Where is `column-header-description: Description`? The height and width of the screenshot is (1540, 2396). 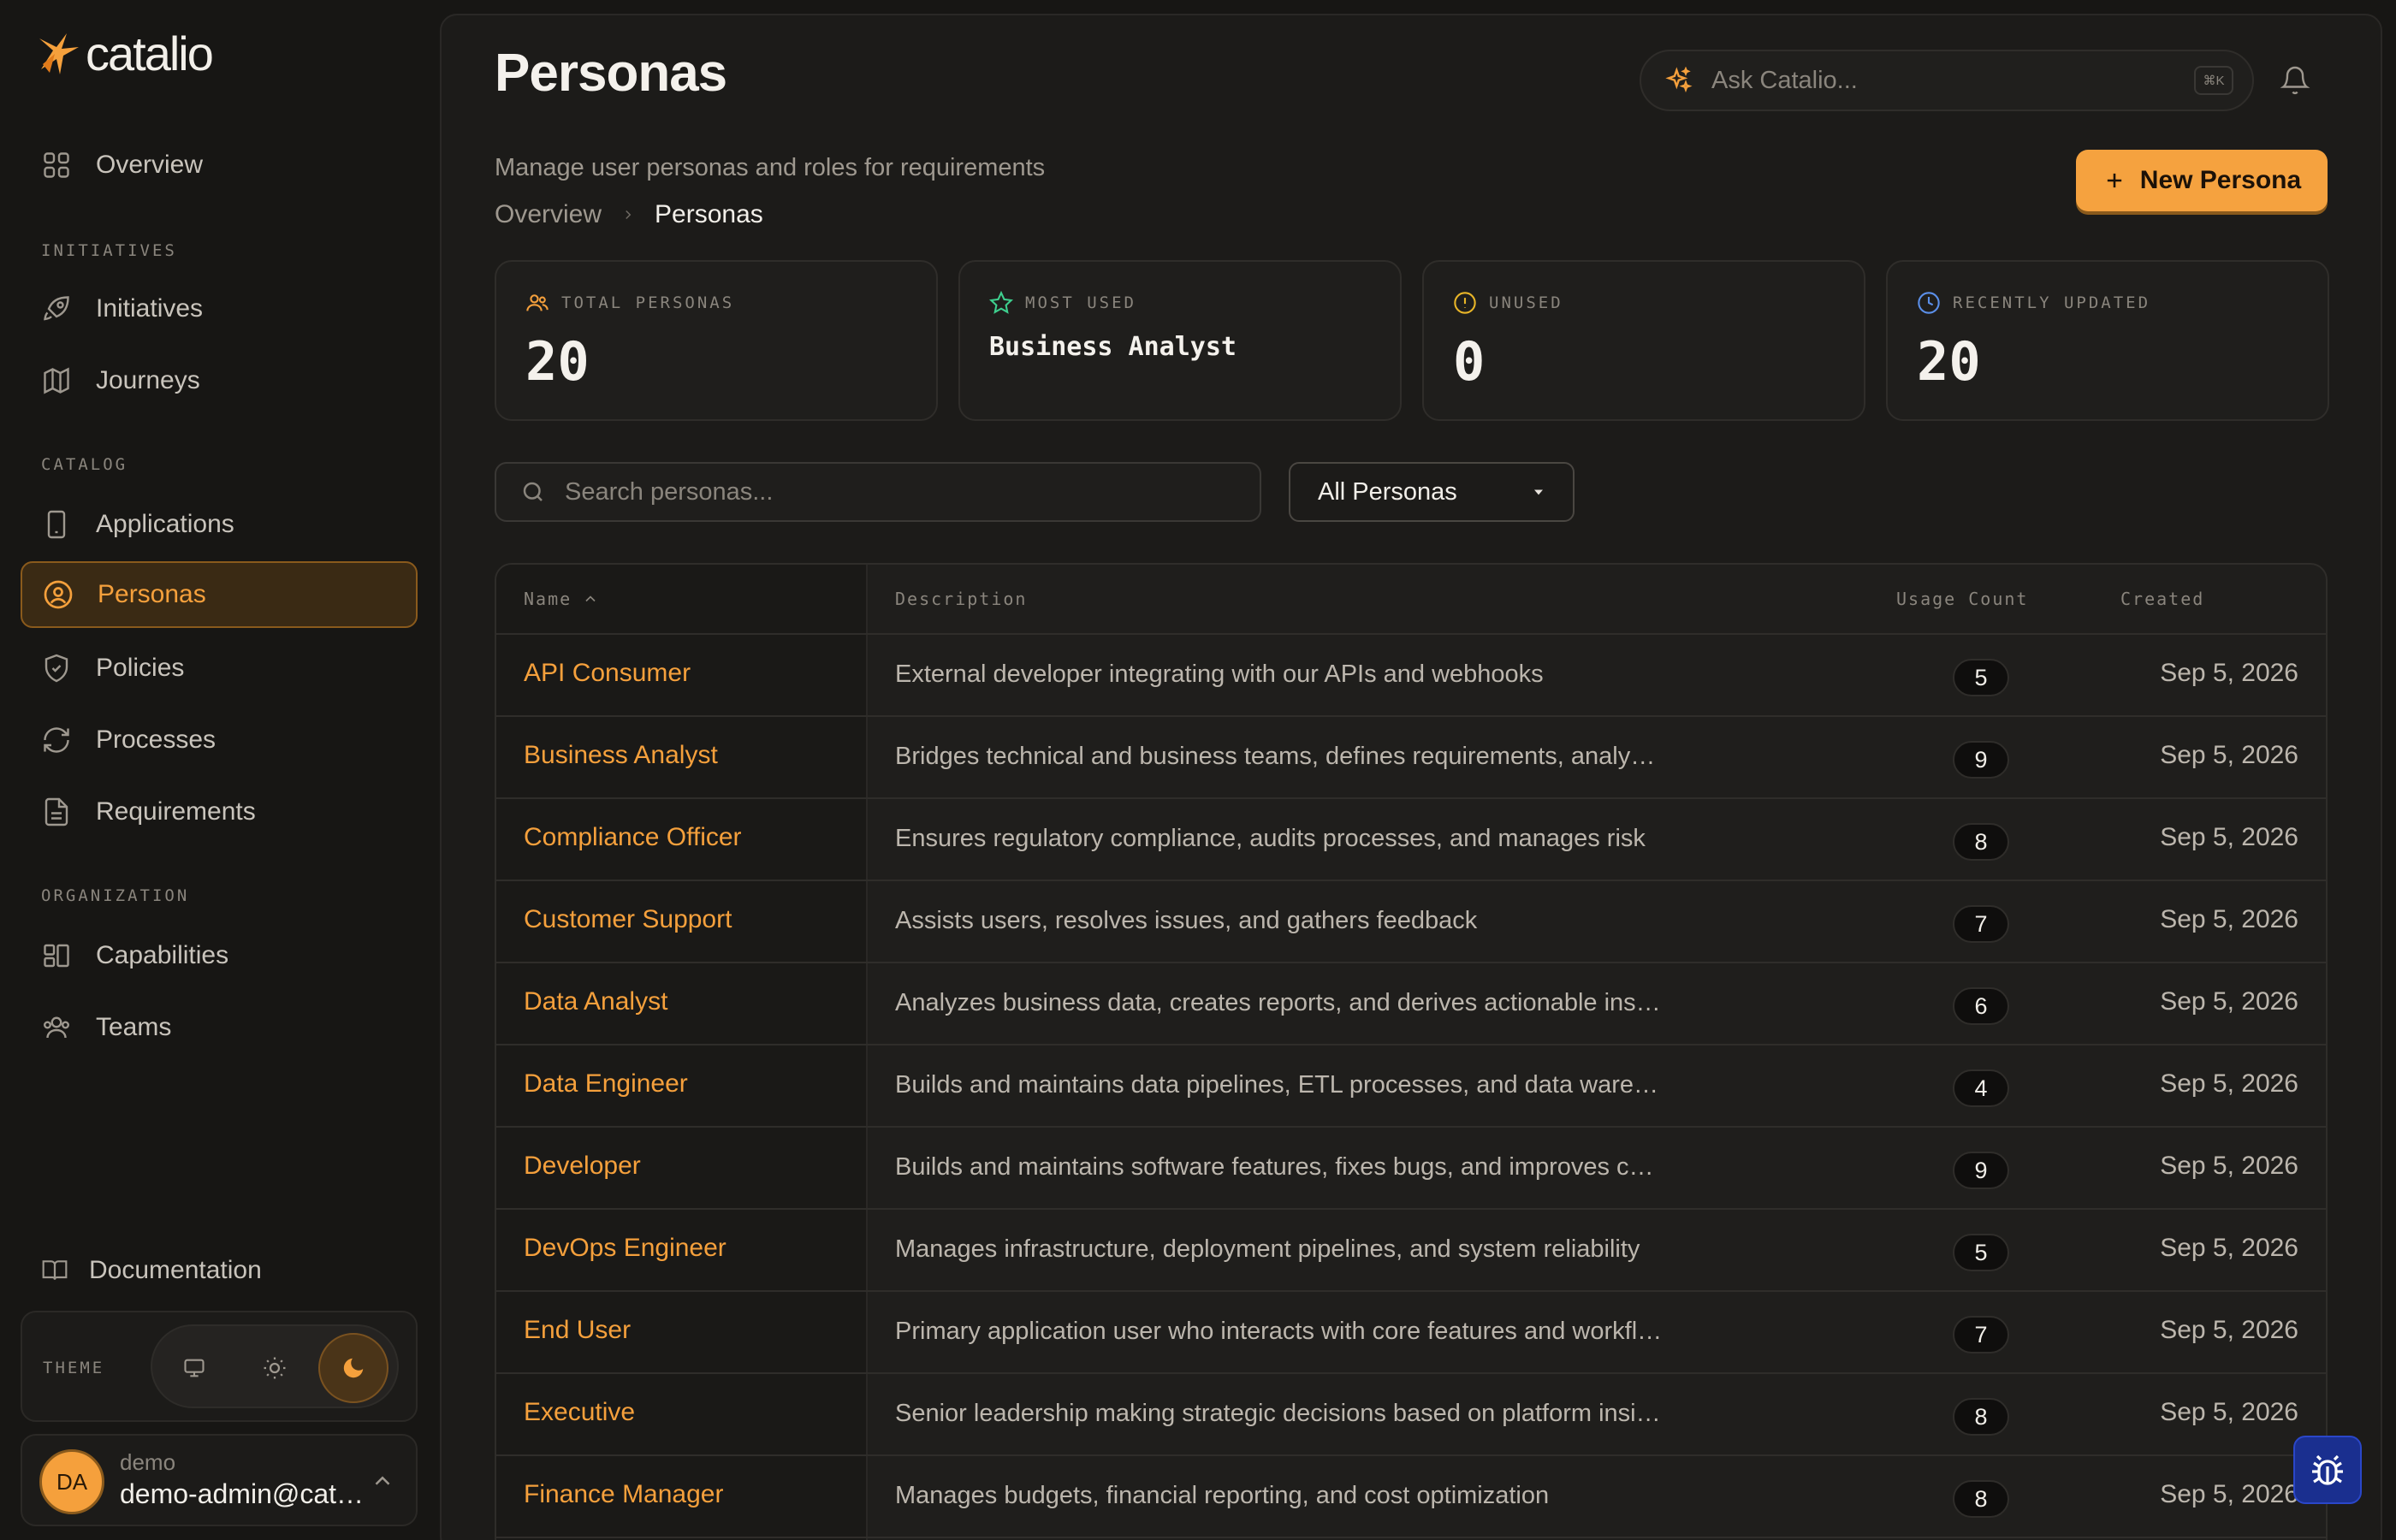 column-header-description: Description is located at coordinates (961, 599).